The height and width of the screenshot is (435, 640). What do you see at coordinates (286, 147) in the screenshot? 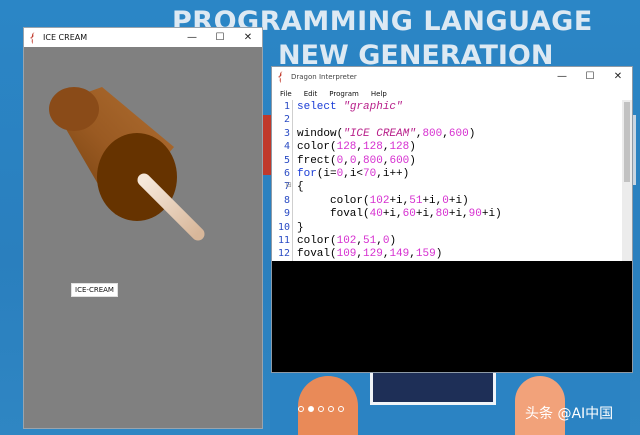
I see `line-number: 4` at bounding box center [286, 147].